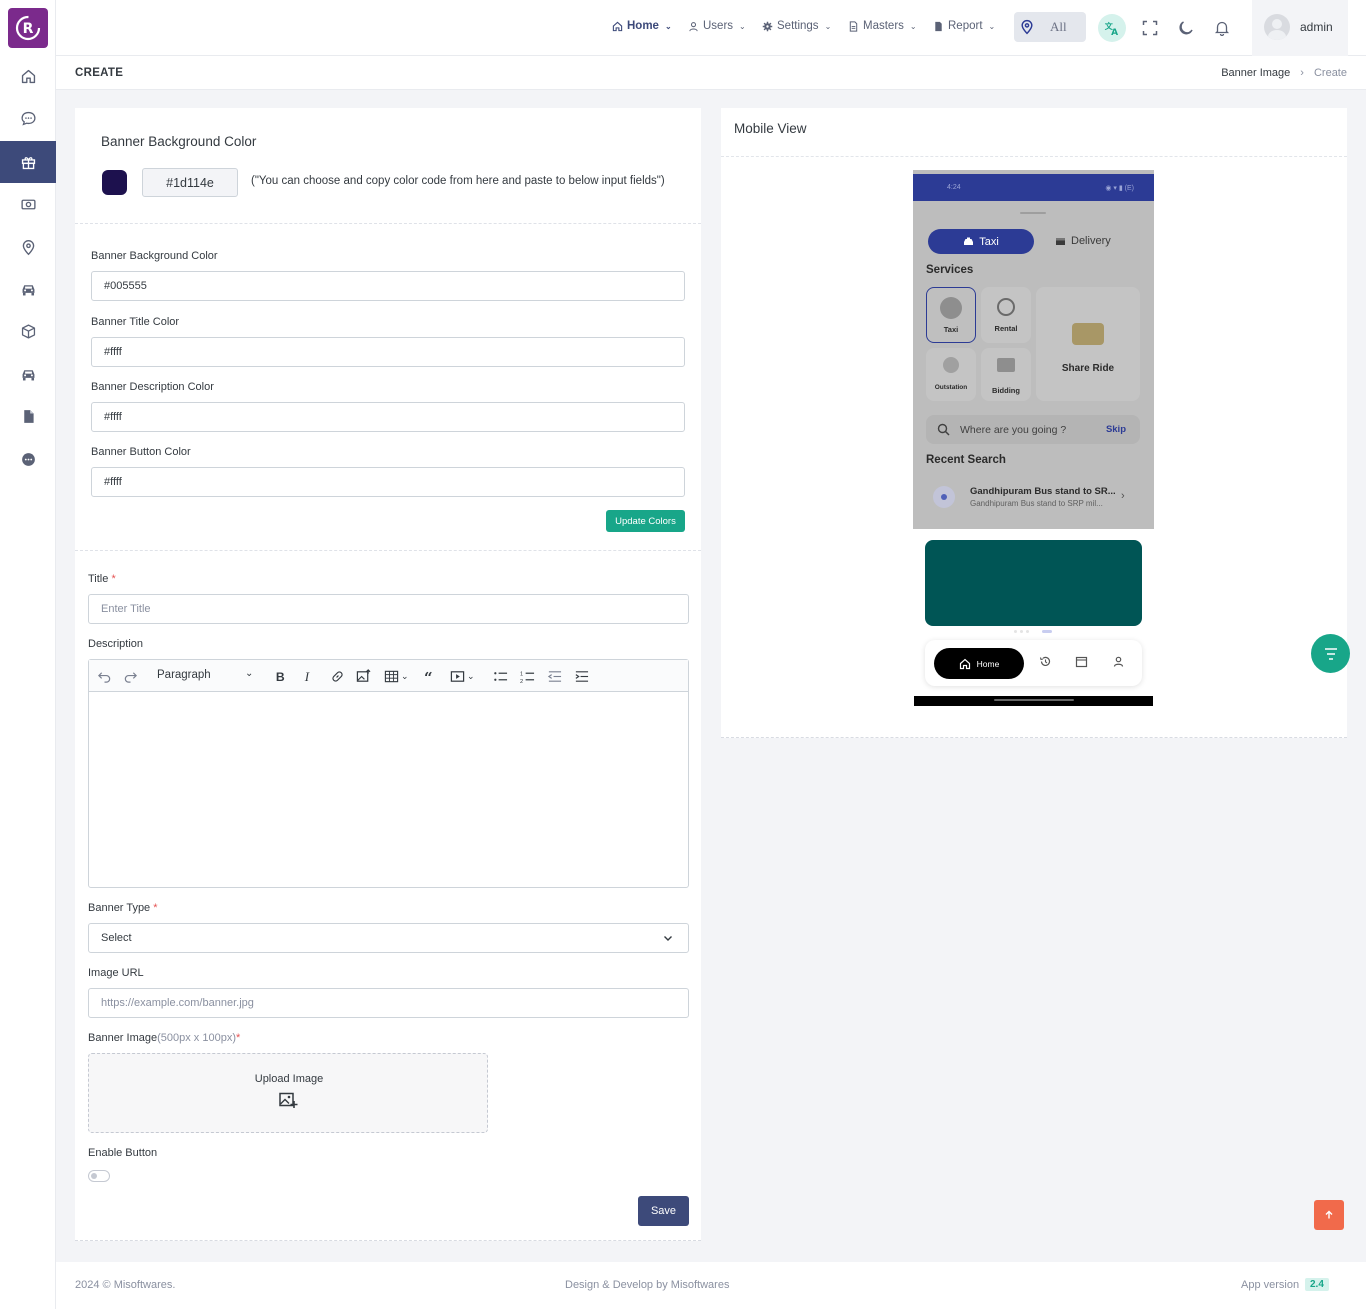  I want to click on indent-button, so click(581, 676).